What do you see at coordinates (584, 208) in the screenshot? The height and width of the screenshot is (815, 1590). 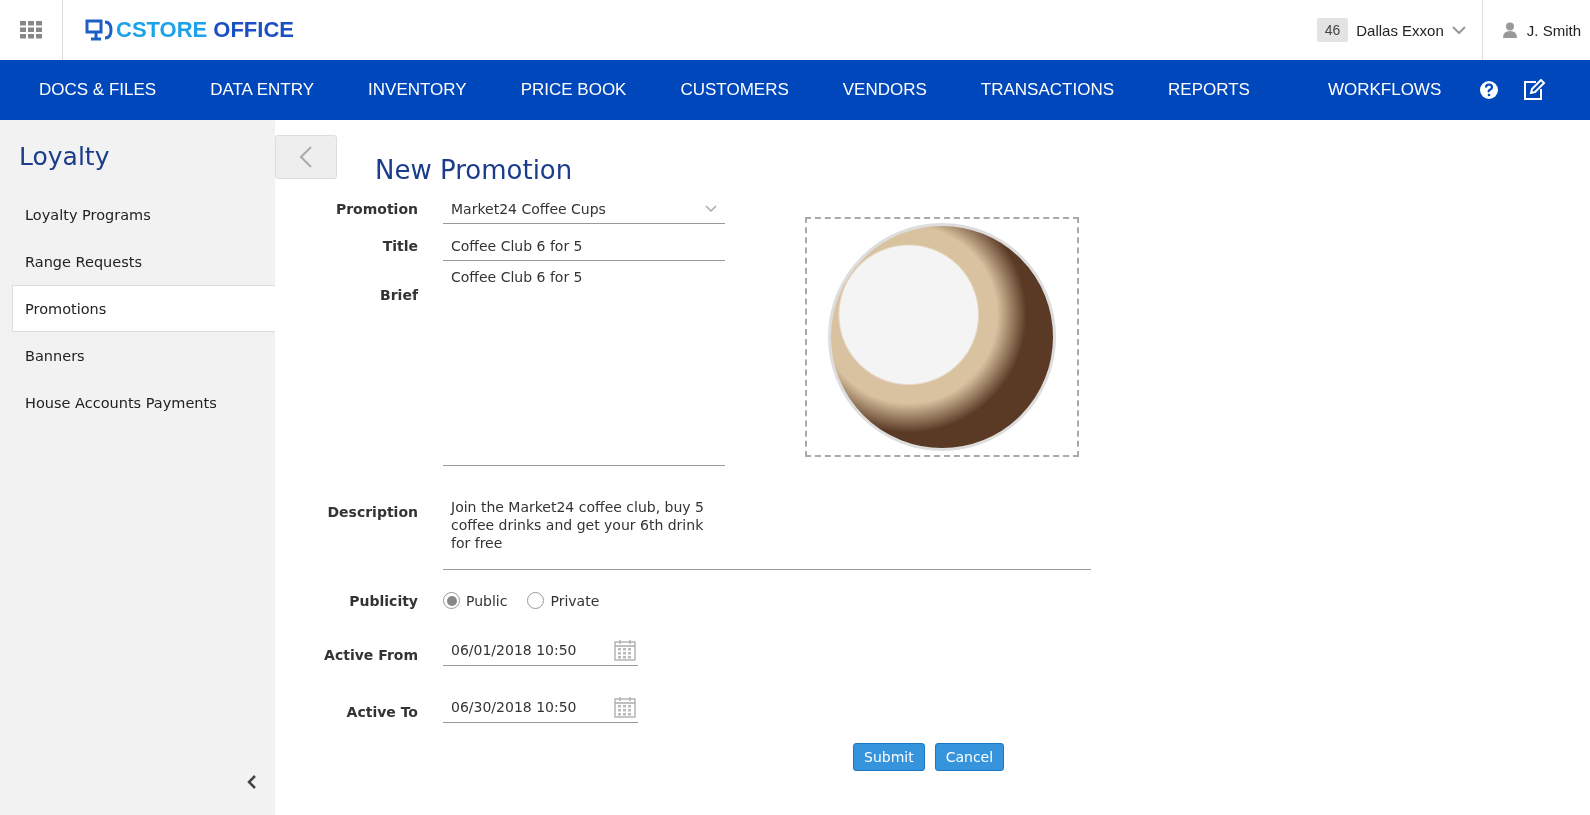 I see `promotion-dropdown: Market24 Coffee Cups` at bounding box center [584, 208].